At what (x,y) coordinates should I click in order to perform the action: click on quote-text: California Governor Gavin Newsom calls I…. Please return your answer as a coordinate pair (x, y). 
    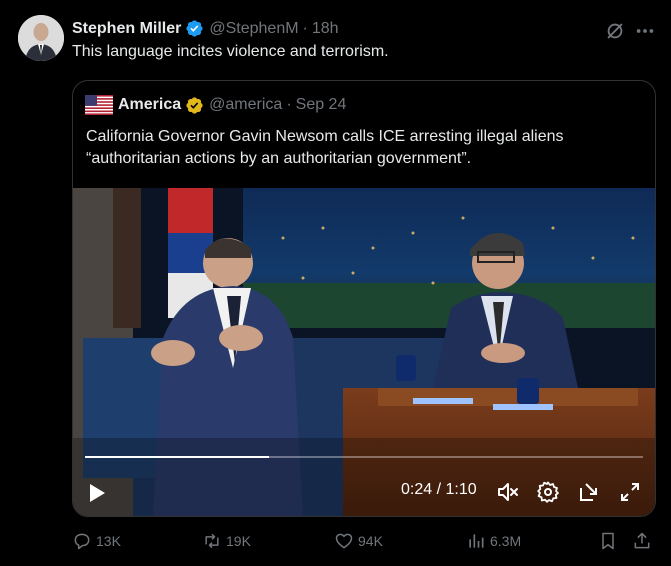
    Looking at the image, I should click on (325, 147).